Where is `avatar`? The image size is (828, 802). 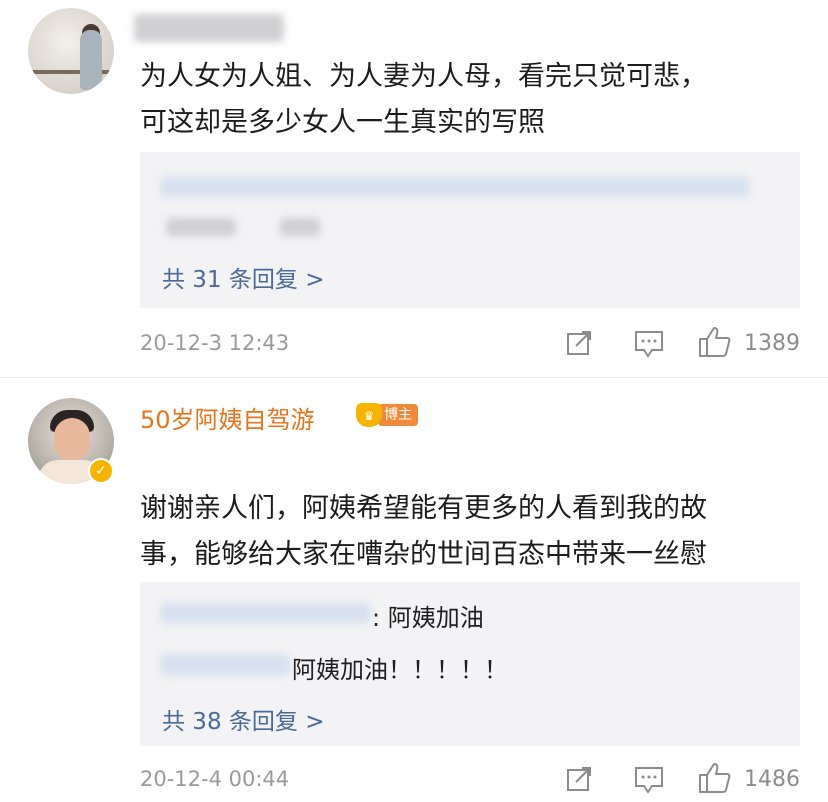
avatar is located at coordinates (71, 51).